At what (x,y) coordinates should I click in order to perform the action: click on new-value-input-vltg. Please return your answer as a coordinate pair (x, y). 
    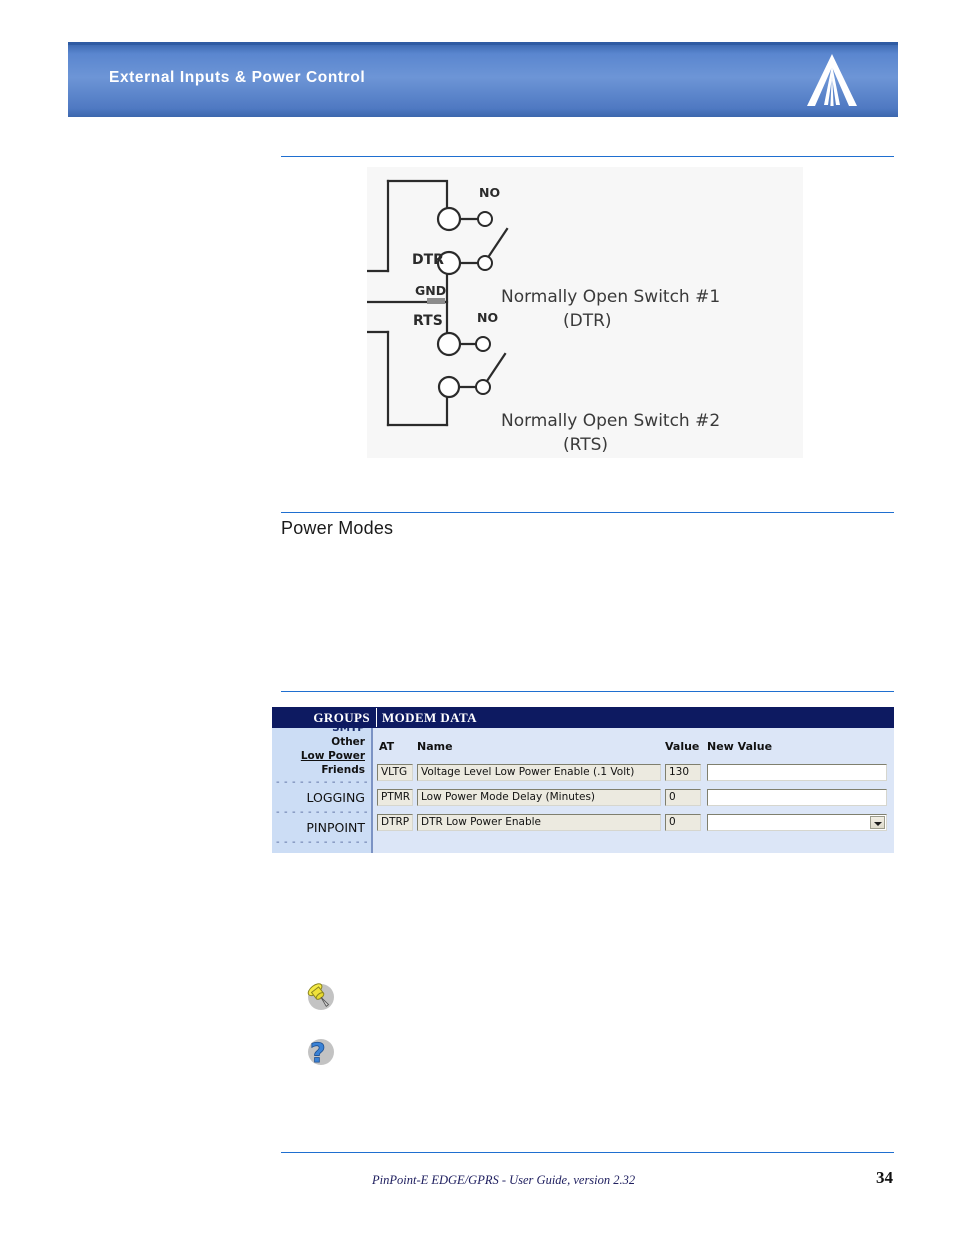
    Looking at the image, I should click on (797, 772).